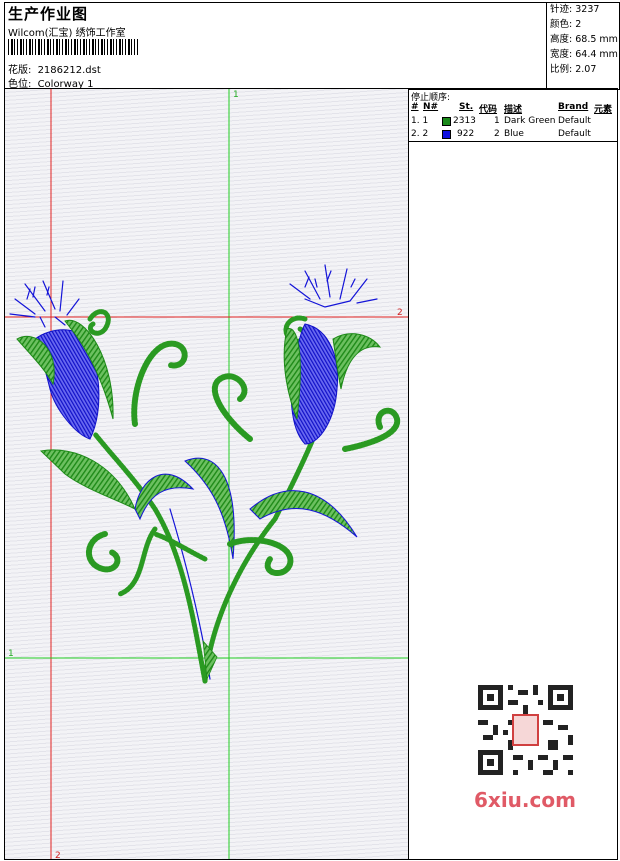  What do you see at coordinates (48, 14) in the screenshot?
I see `page-title: 生产作业图` at bounding box center [48, 14].